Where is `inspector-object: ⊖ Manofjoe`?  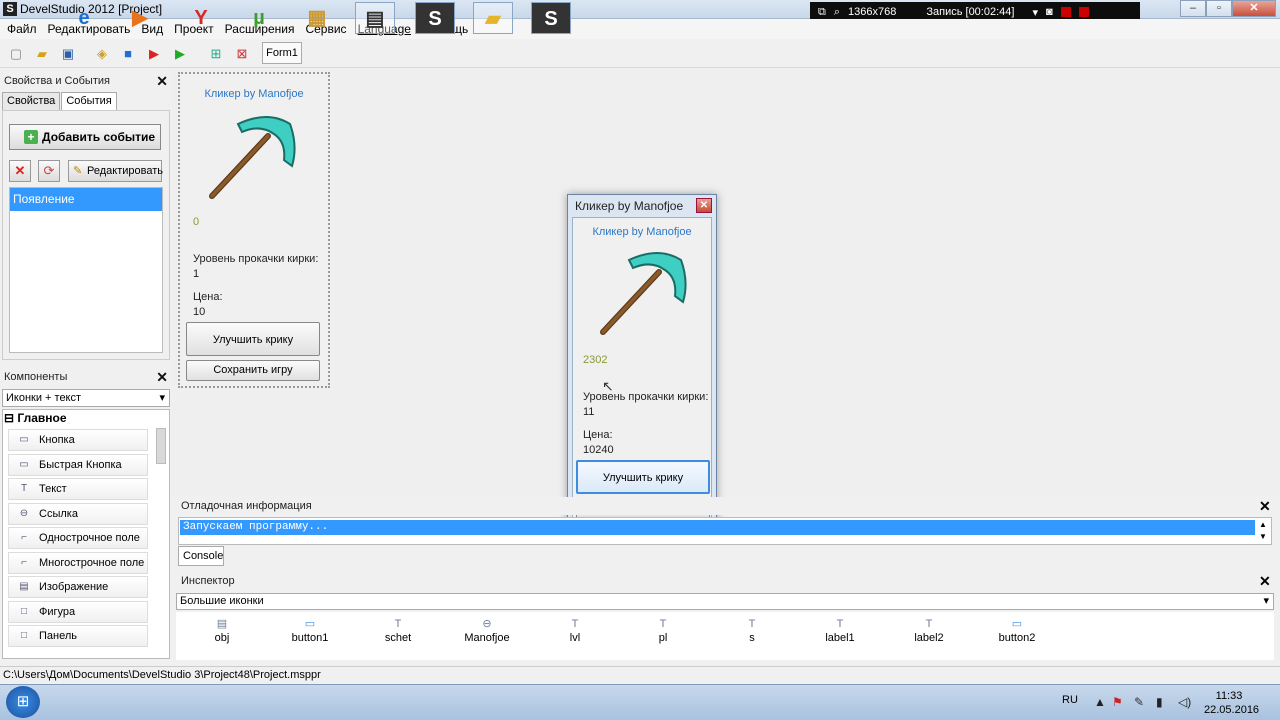 inspector-object: ⊖ Manofjoe is located at coordinates (487, 630).